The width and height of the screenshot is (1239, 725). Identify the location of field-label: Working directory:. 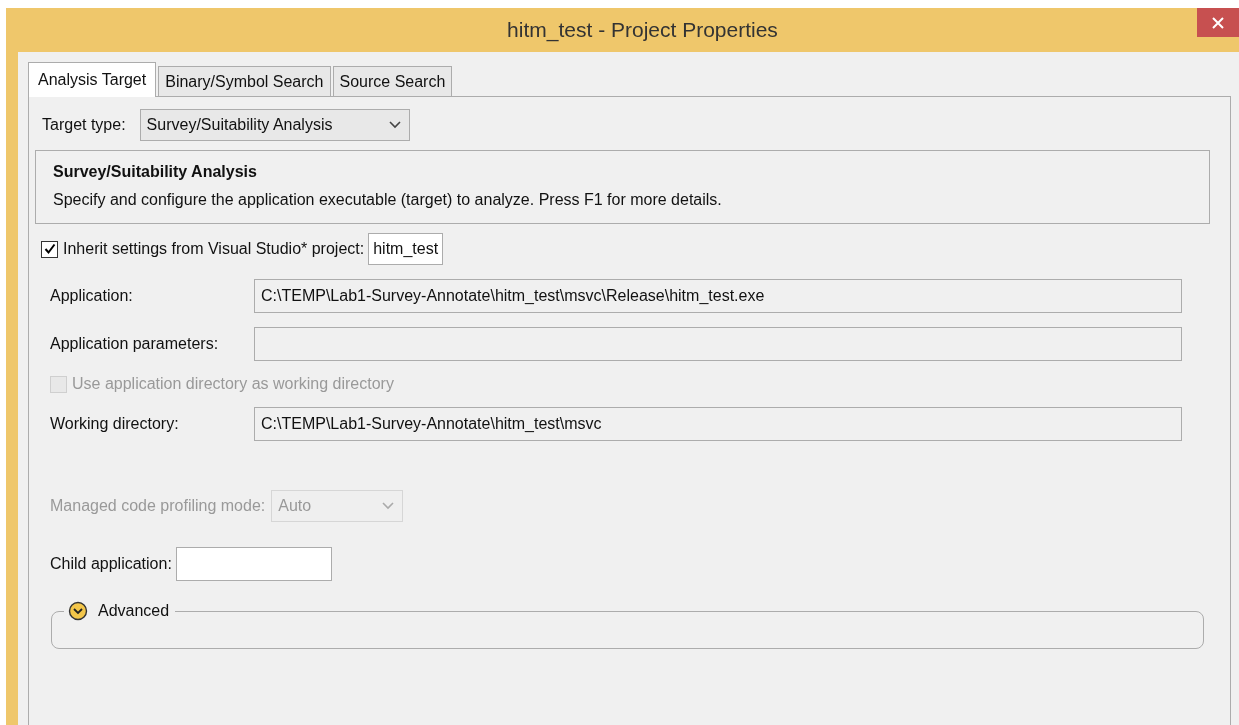
(115, 424).